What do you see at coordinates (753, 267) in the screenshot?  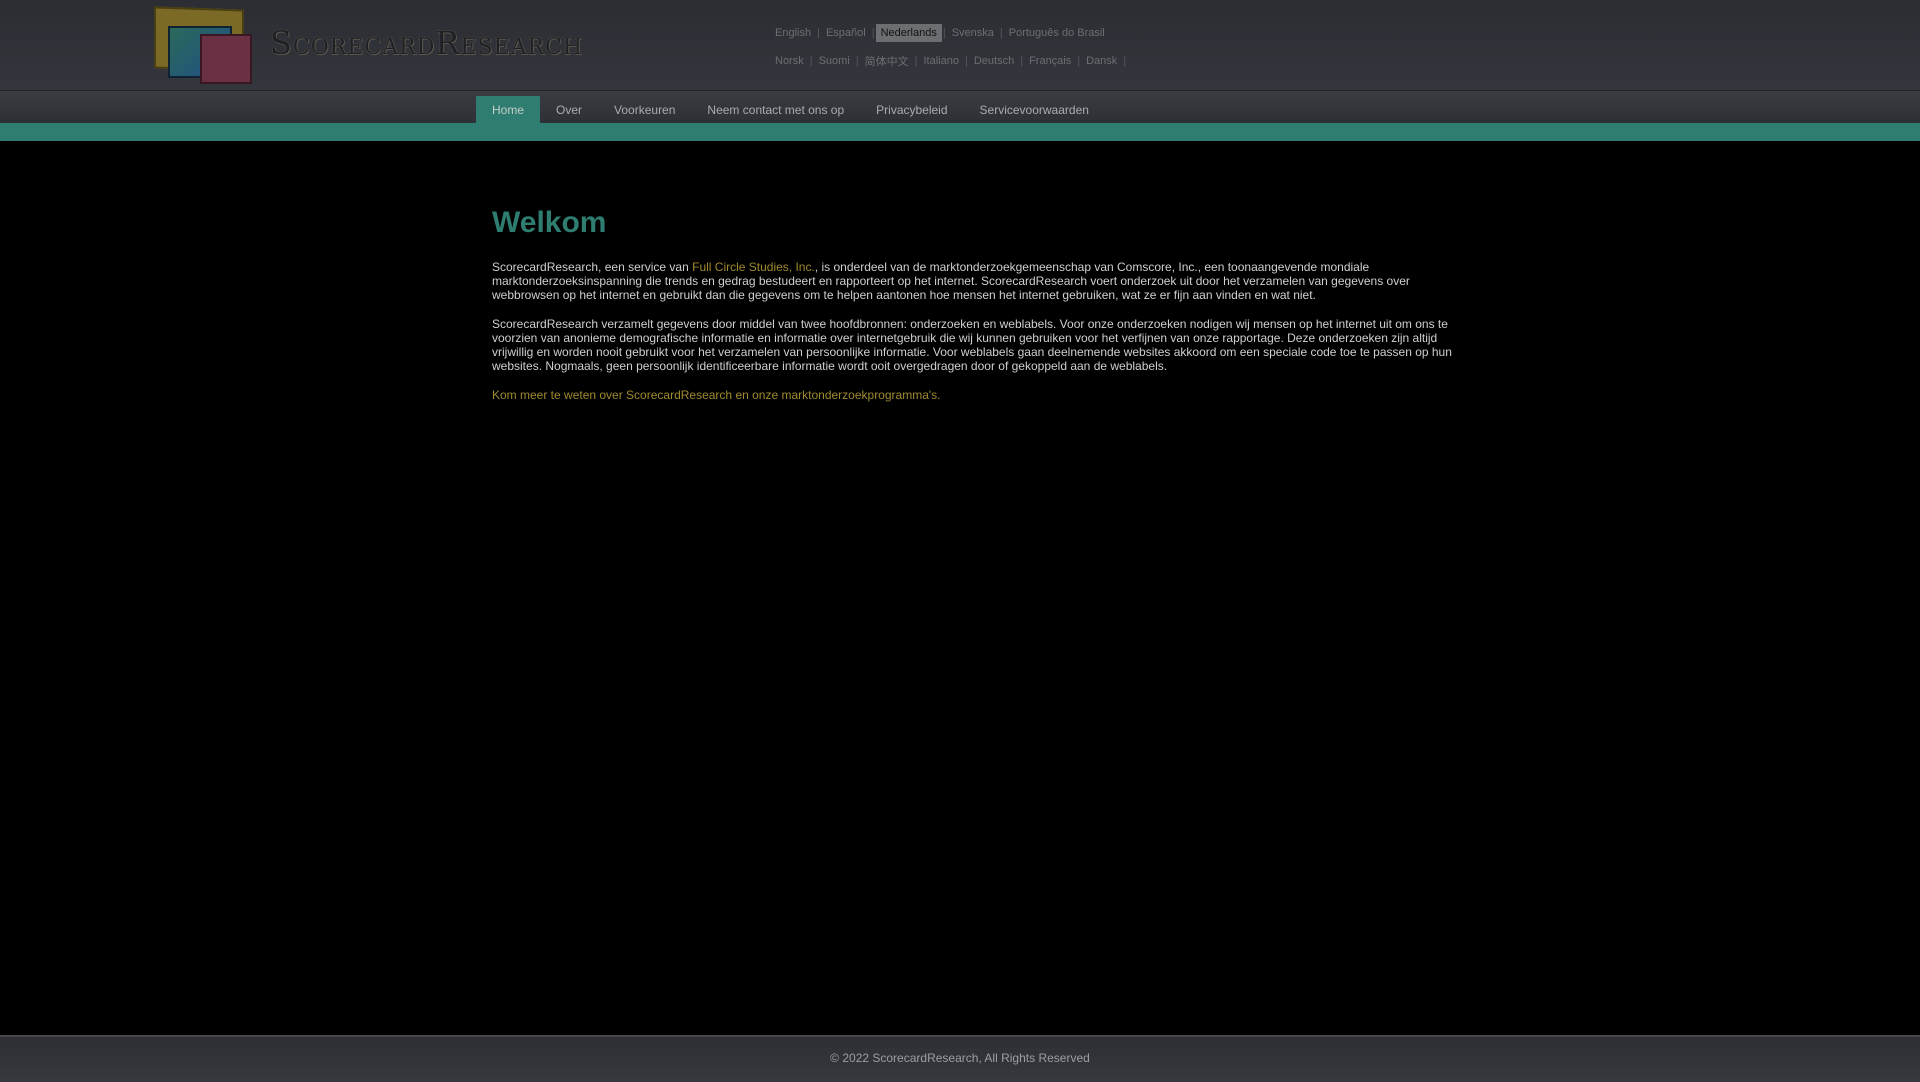 I see `full-circle-studies-link: Full Circle Studies, Inc.` at bounding box center [753, 267].